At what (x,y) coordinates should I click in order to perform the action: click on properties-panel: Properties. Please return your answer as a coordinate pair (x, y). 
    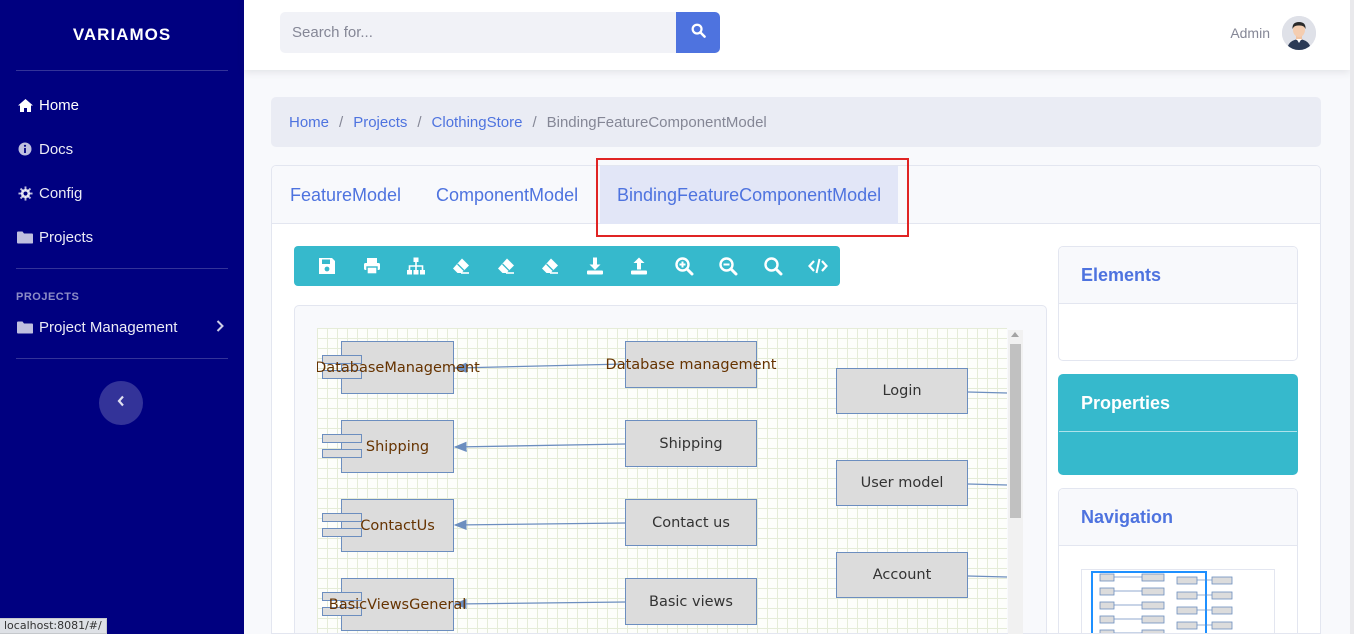
    Looking at the image, I should click on (1178, 424).